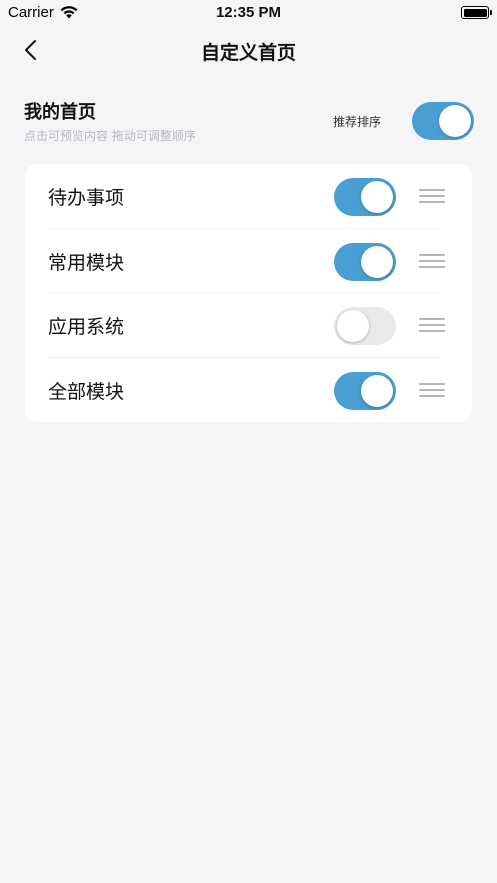 This screenshot has width=497, height=883. Describe the element at coordinates (248, 53) in the screenshot. I see `page-title: 自定义首页` at that location.